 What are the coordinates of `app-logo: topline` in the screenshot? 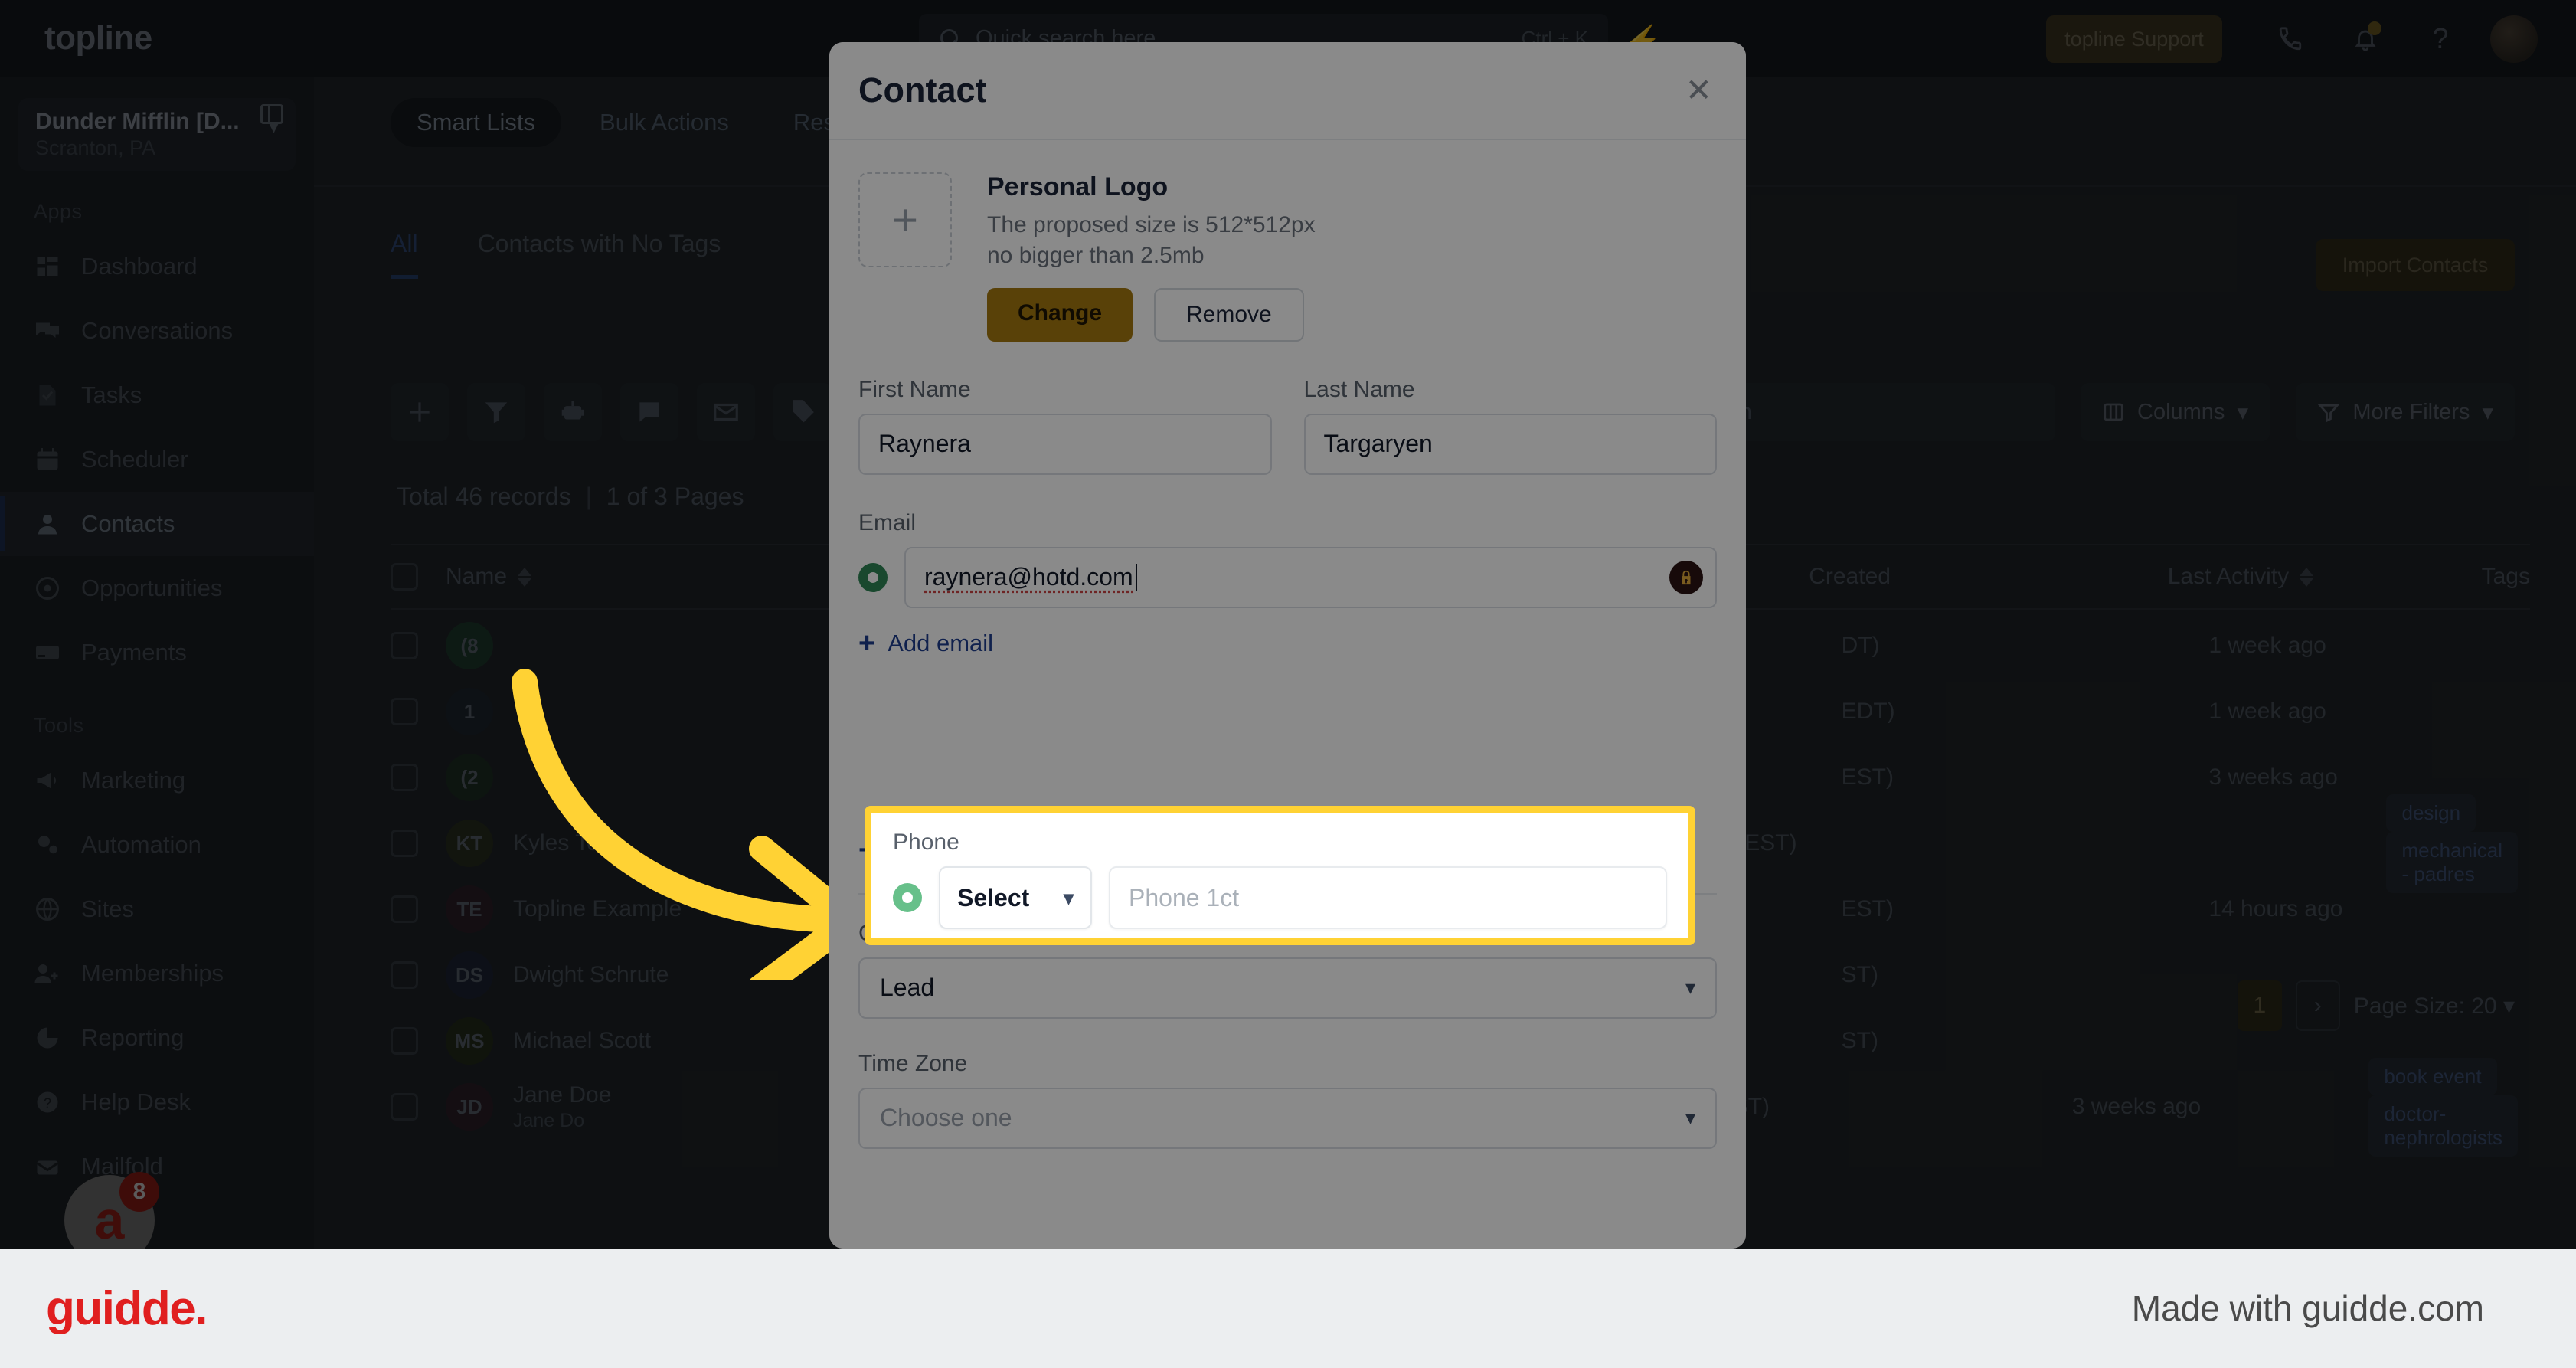 It's located at (157, 38).